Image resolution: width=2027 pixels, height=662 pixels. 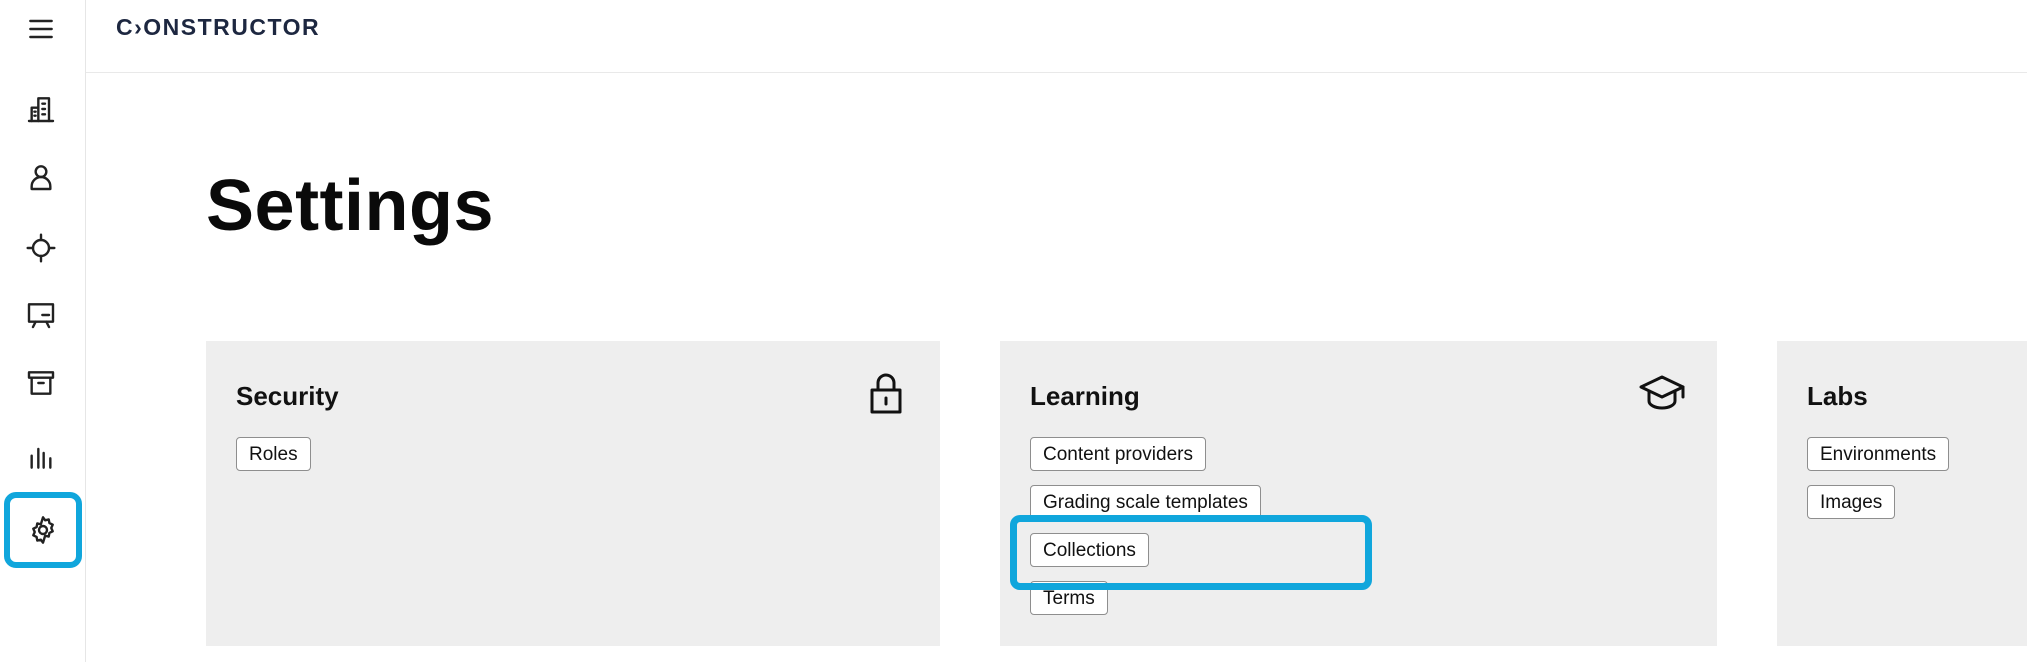 I want to click on security-card-title: Security, so click(x=287, y=396).